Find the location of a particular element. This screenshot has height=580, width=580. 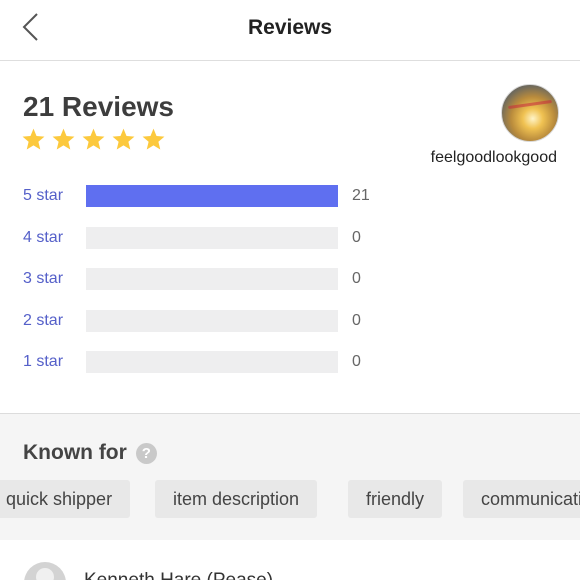

known-for-title: Known for is located at coordinates (75, 452).